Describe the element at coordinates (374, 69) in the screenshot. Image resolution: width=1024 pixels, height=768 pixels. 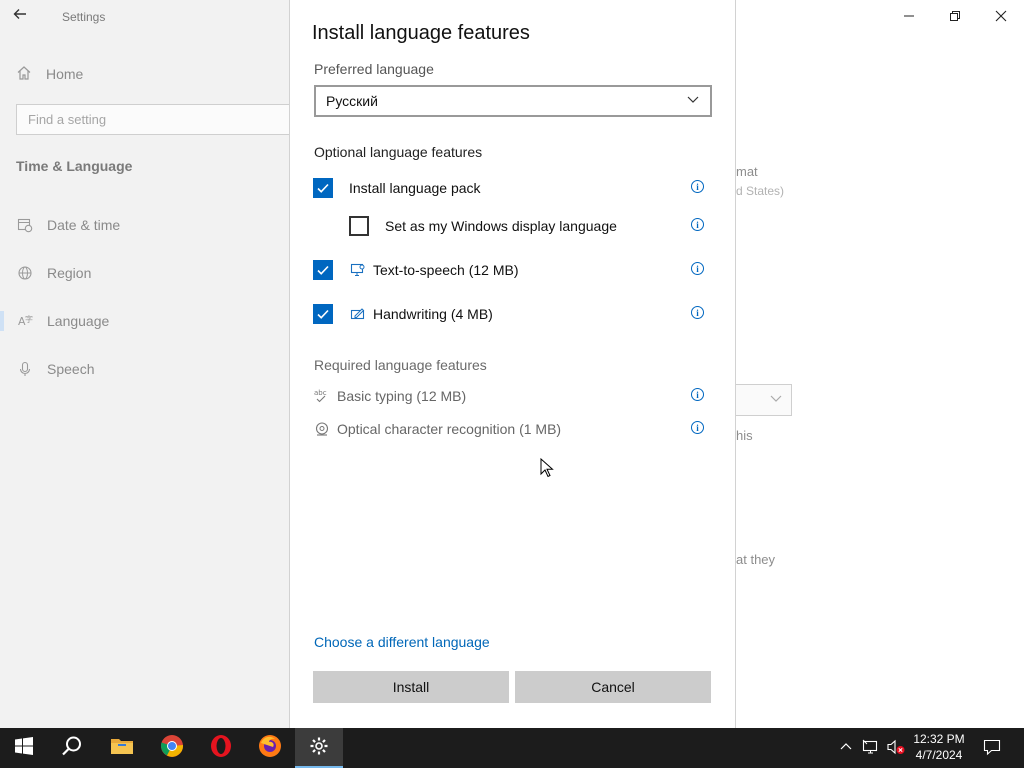
I see `preferred-language-label: Preferred language` at that location.